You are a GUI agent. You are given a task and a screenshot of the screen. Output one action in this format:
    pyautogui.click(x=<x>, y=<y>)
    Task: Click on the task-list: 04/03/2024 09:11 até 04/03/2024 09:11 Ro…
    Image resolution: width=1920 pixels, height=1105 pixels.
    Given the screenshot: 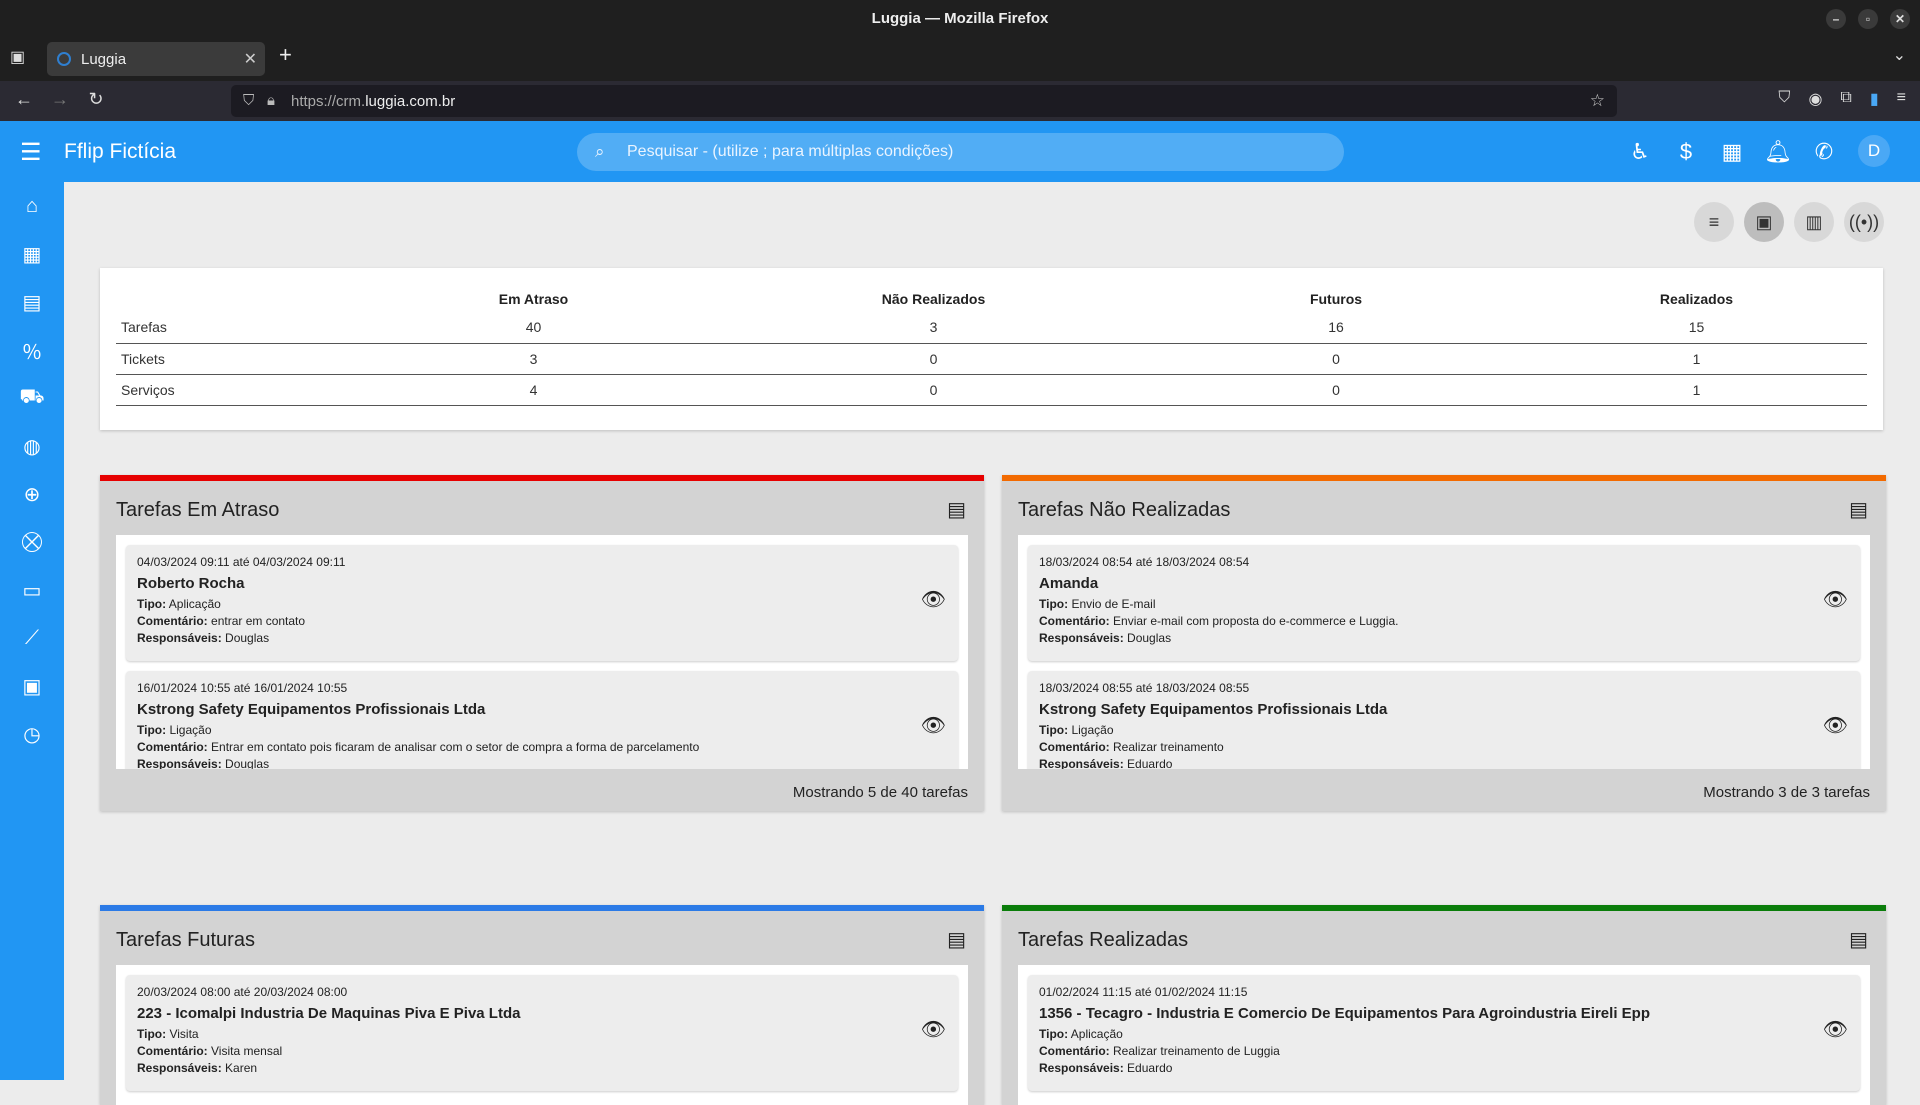 What is the action you would take?
    pyautogui.click(x=542, y=652)
    